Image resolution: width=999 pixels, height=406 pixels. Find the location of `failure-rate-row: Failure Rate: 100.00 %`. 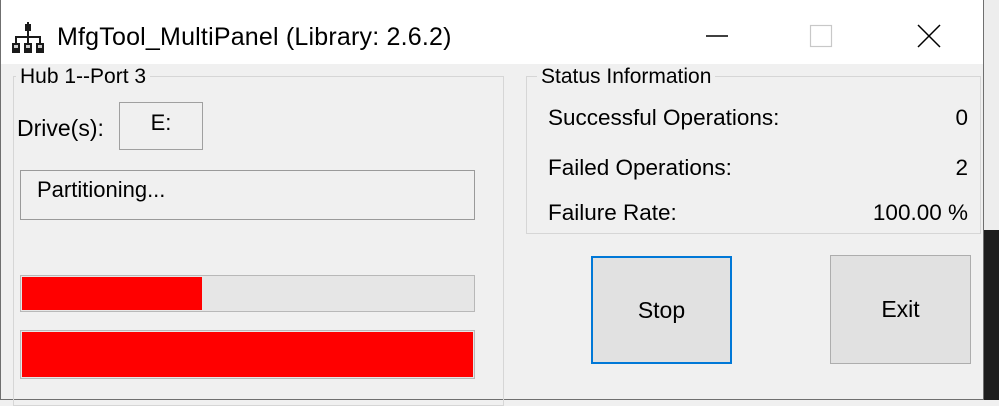

failure-rate-row: Failure Rate: 100.00 % is located at coordinates (758, 213).